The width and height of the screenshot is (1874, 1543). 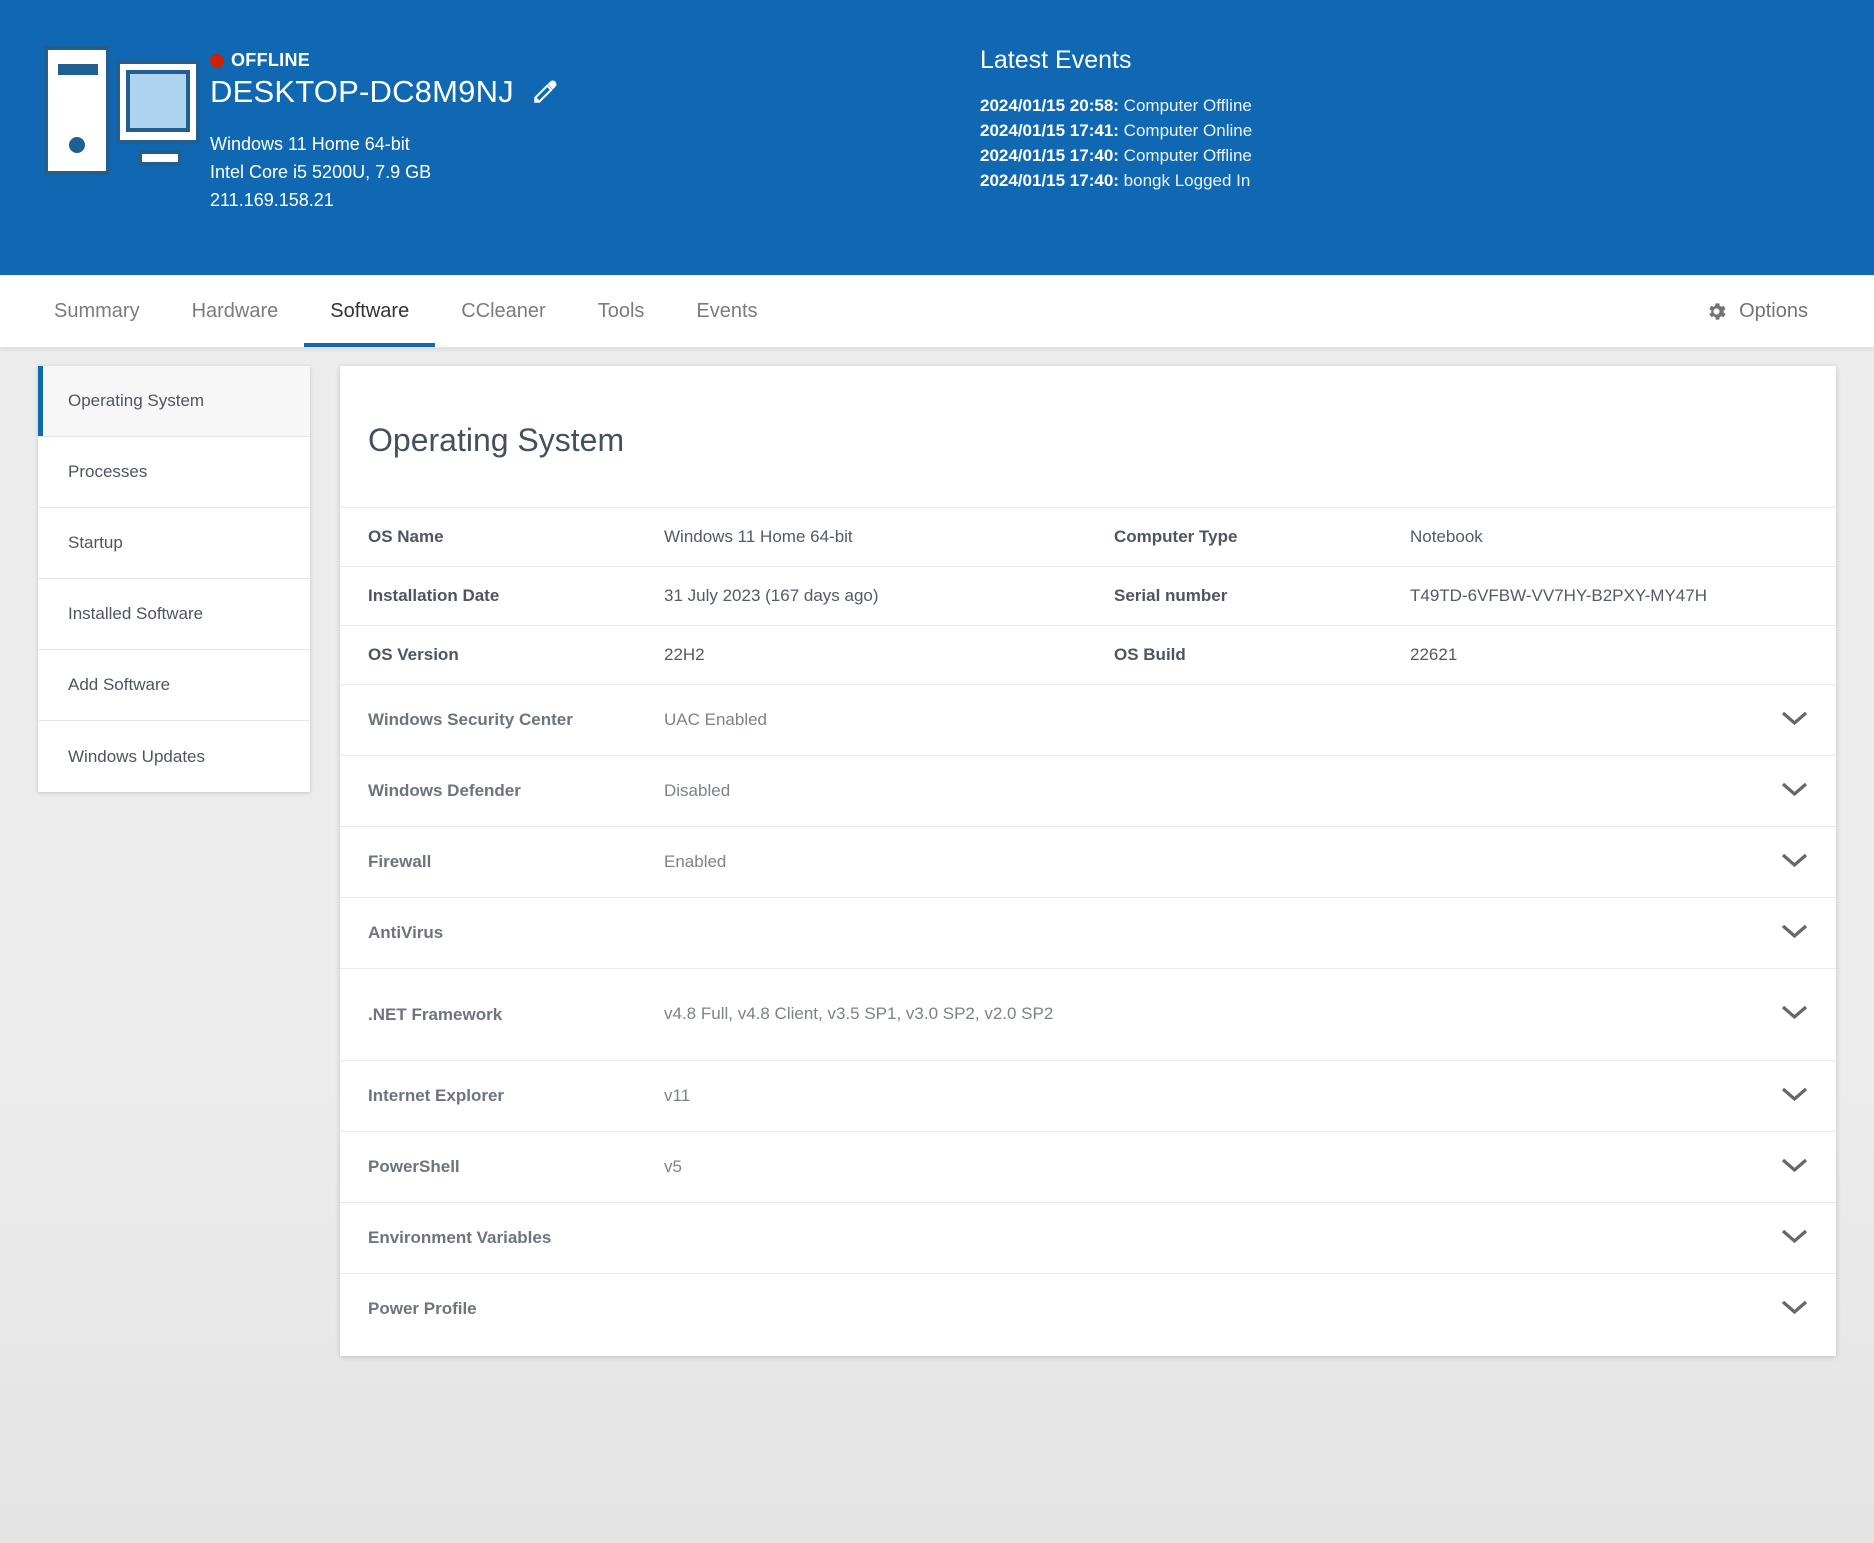 I want to click on row-label: OS Build, so click(x=1150, y=654).